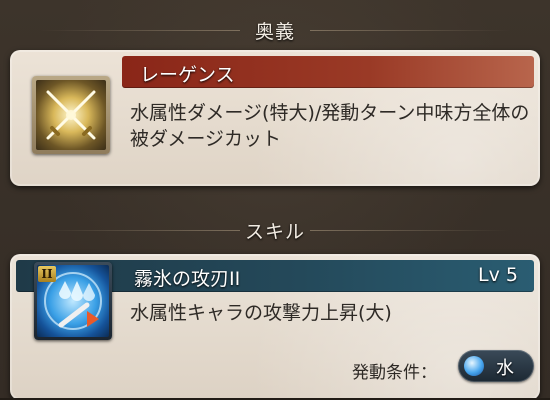 The height and width of the screenshot is (400, 550). Describe the element at coordinates (187, 279) in the screenshot. I see `skill-name: 霧氷の攻刃II` at that location.